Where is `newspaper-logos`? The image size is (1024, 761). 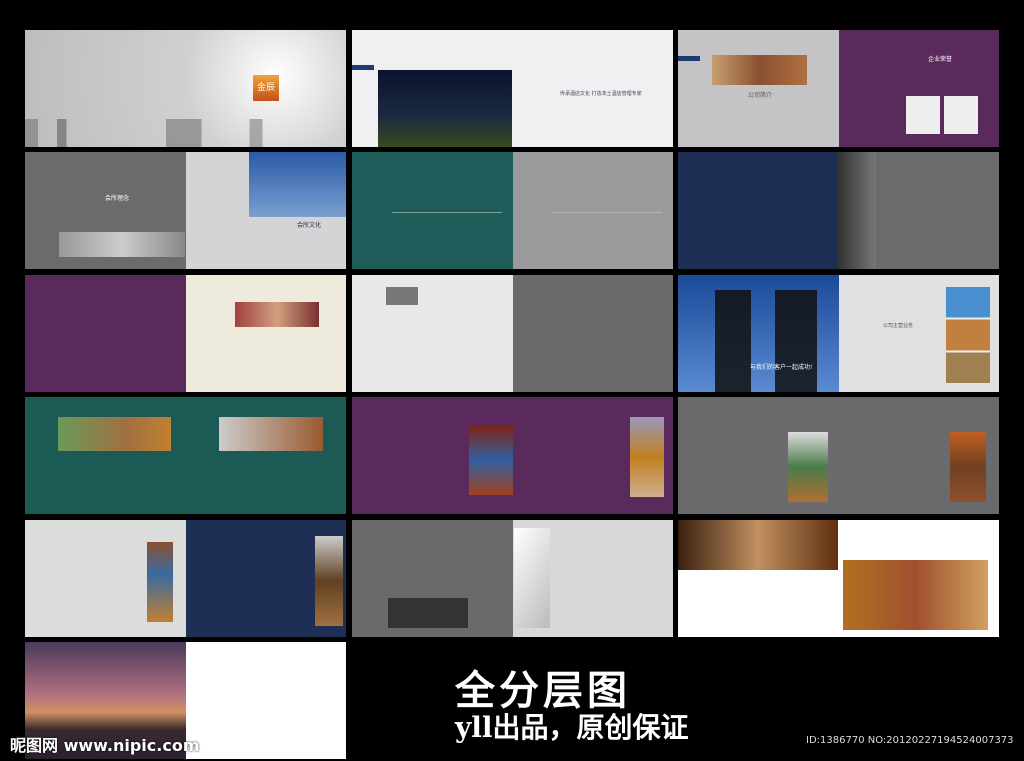
newspaper-logos is located at coordinates (942, 115).